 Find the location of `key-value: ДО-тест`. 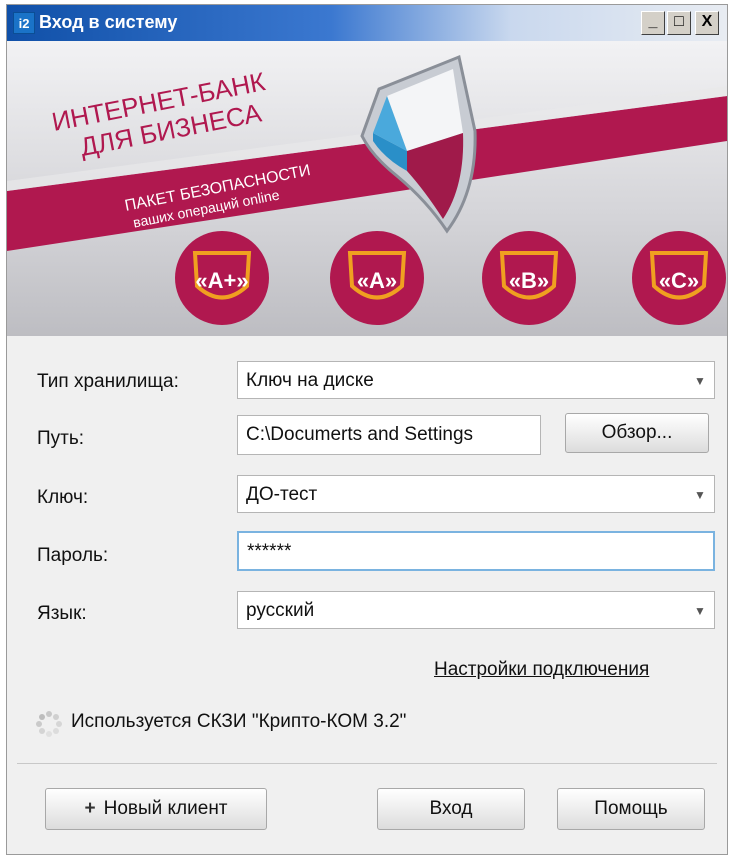

key-value: ДО-тест is located at coordinates (282, 494).